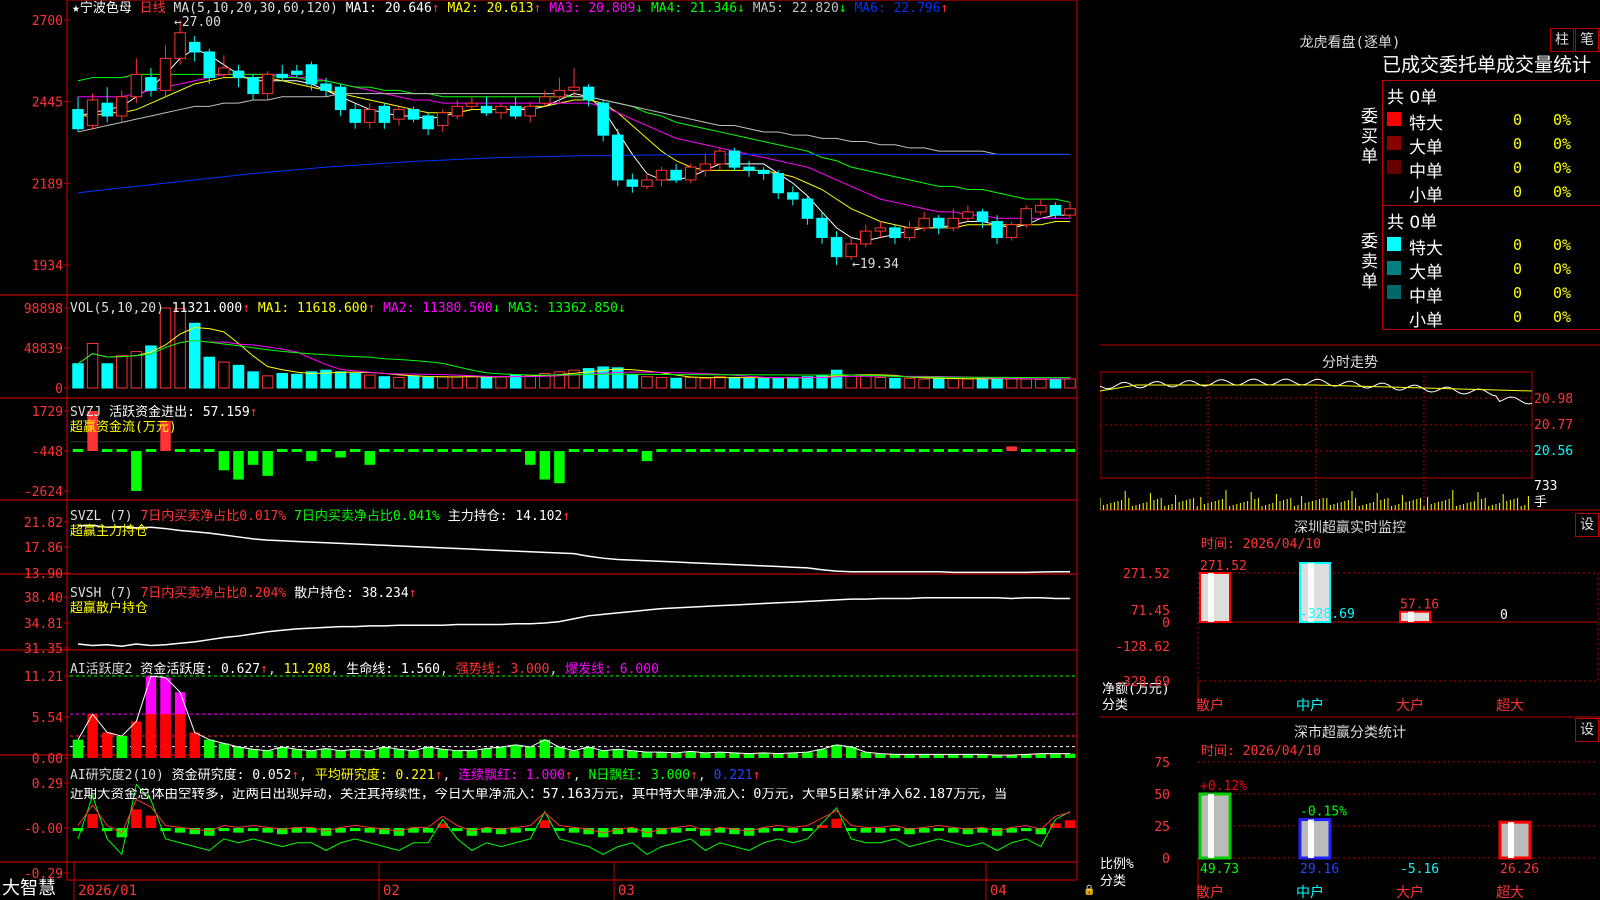  What do you see at coordinates (1394, 119) in the screenshot?
I see `buy-swatch` at bounding box center [1394, 119].